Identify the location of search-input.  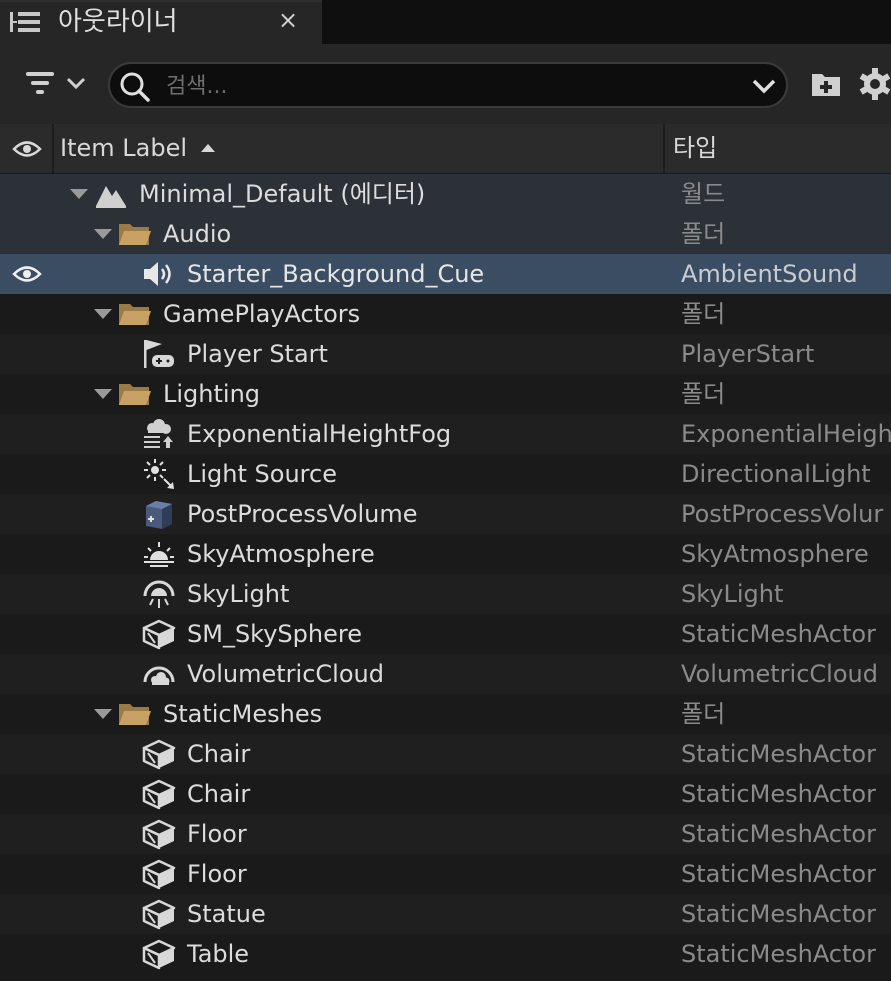
(446, 86).